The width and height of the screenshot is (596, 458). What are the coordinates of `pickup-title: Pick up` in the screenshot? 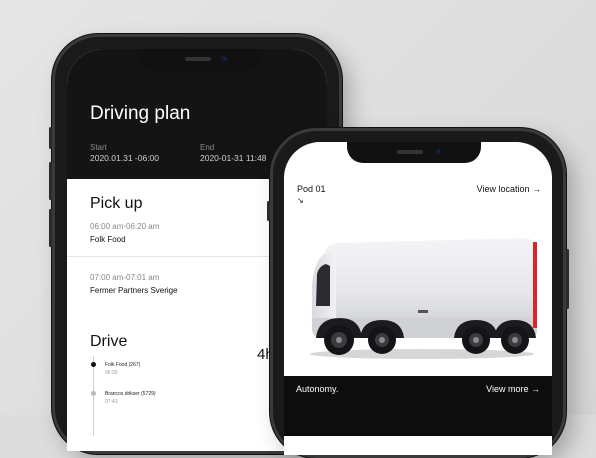 It's located at (116, 203).